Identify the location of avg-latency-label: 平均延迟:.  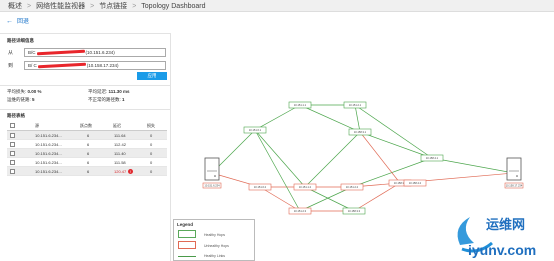
(98, 91).